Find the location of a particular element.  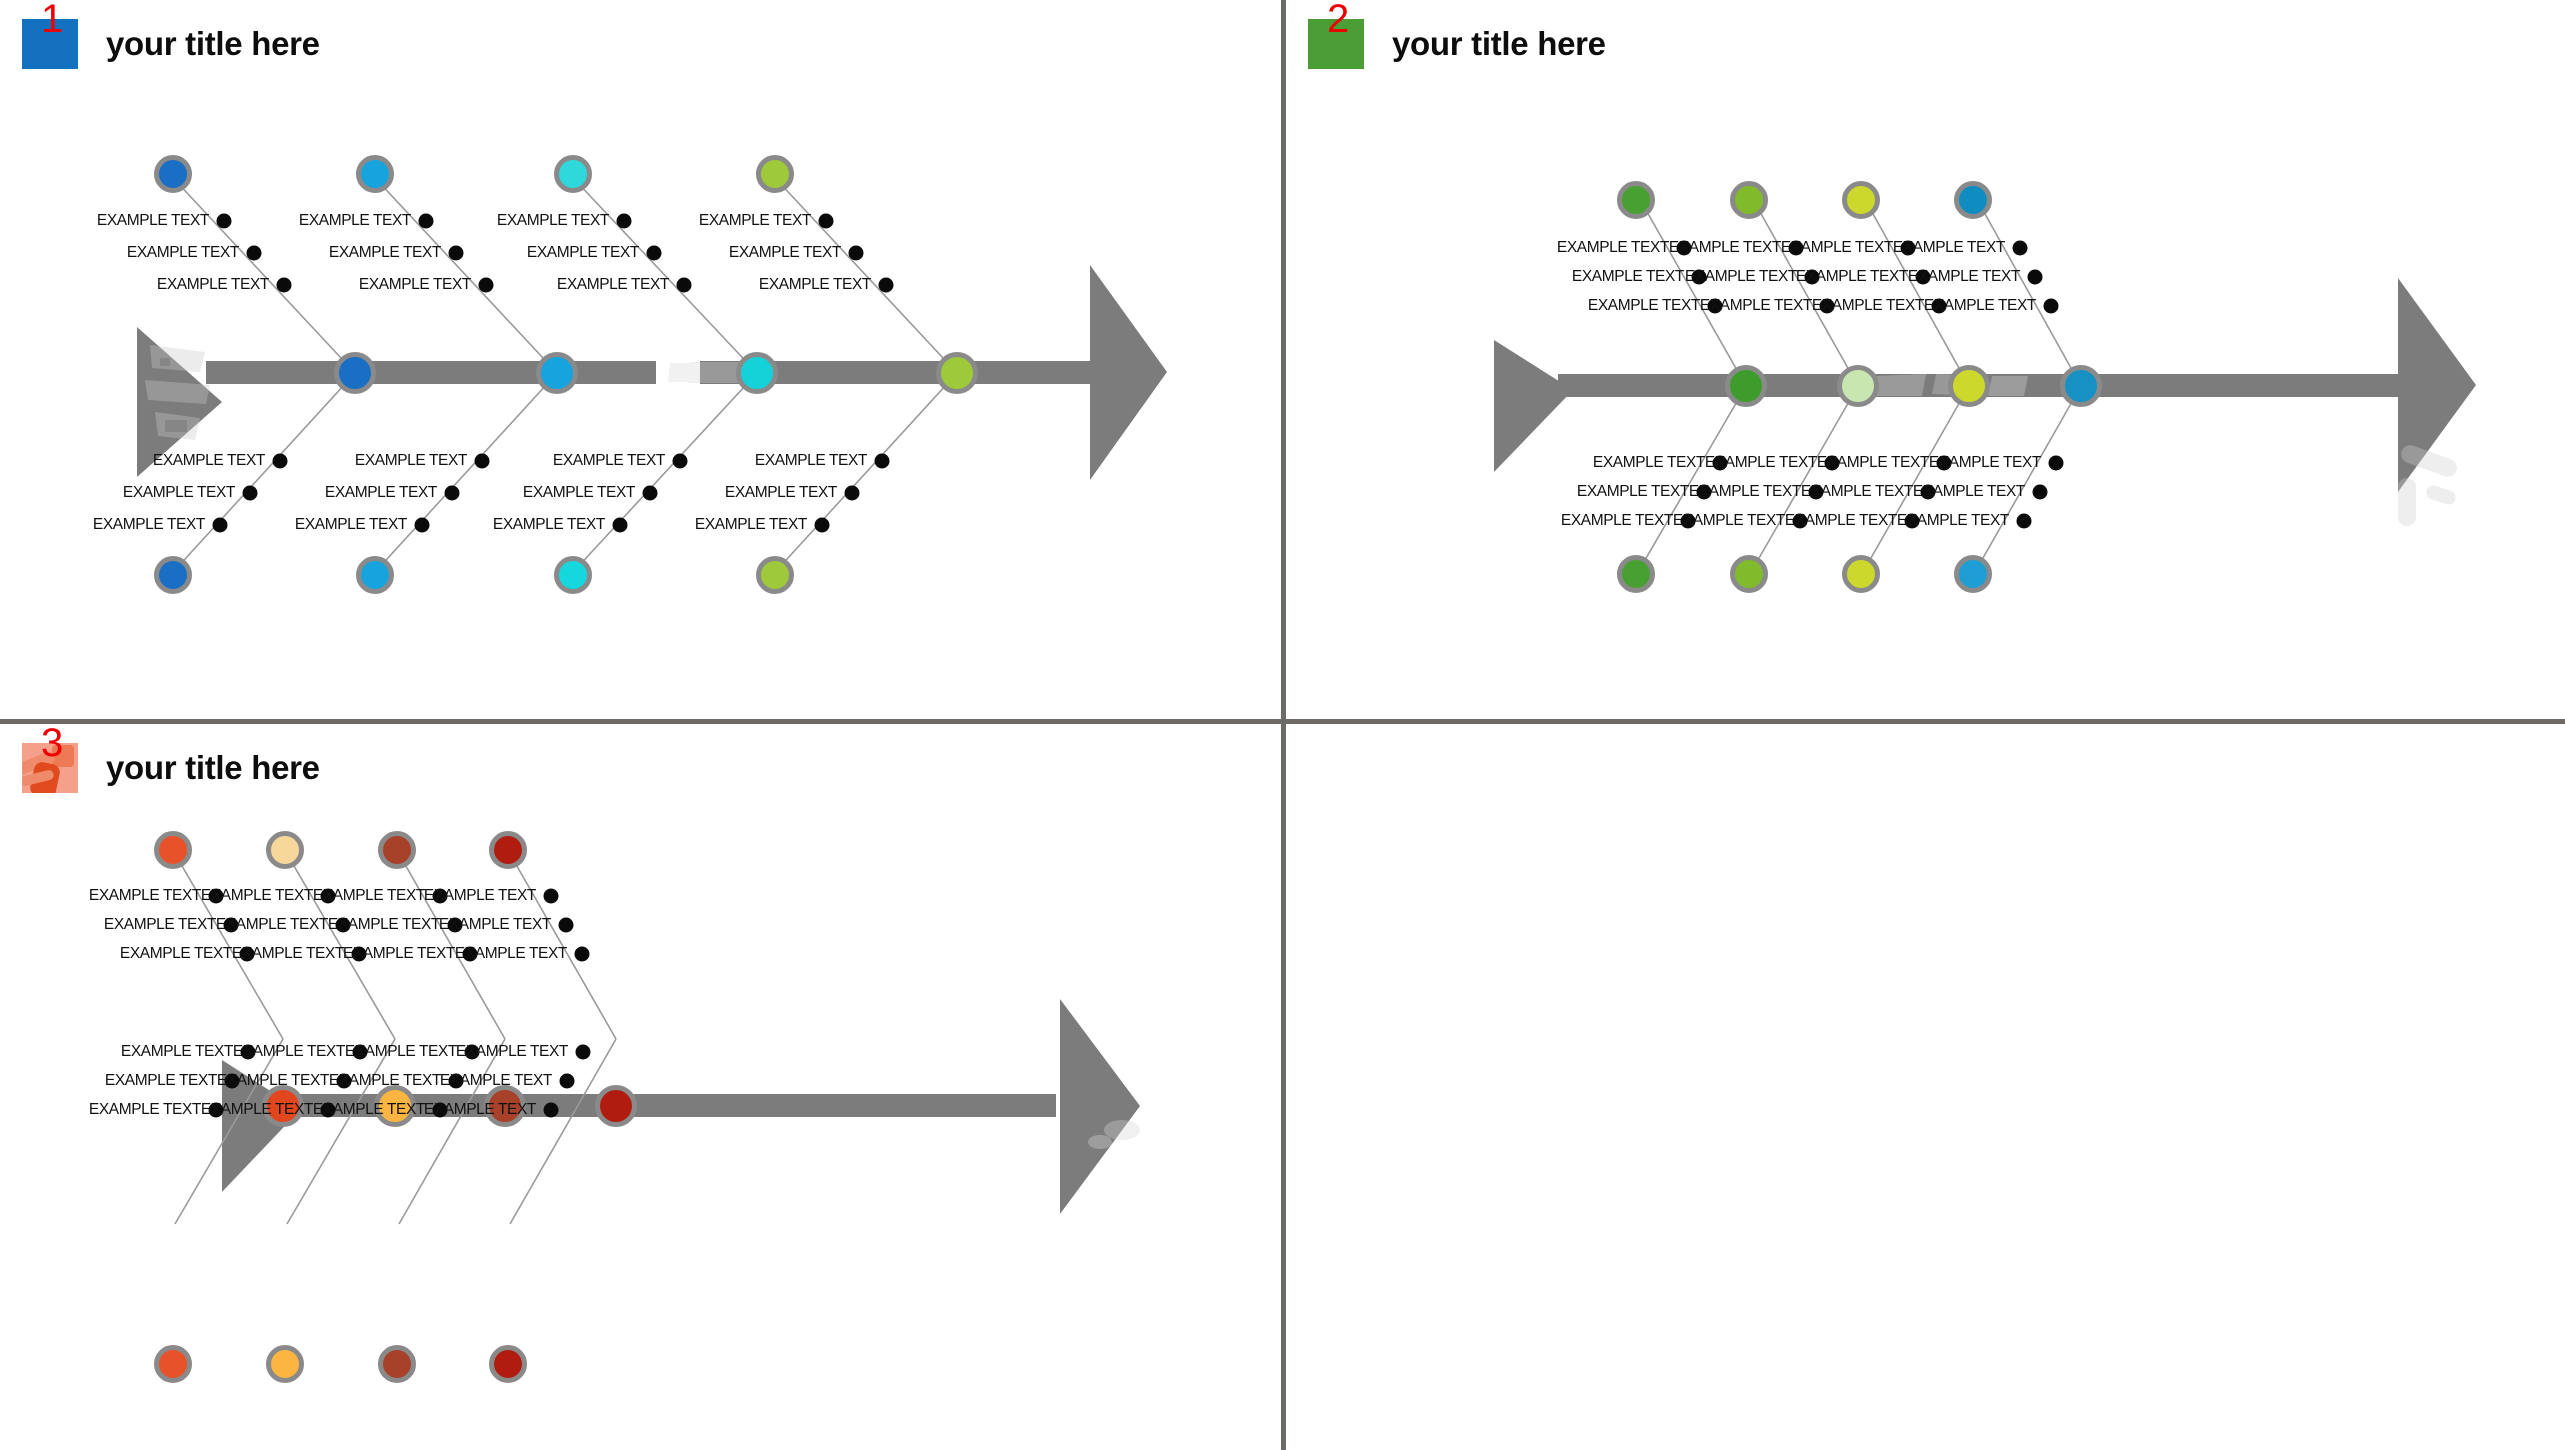

label-bot-1-1: EXAMPLE TEXT is located at coordinates (176, 1051).